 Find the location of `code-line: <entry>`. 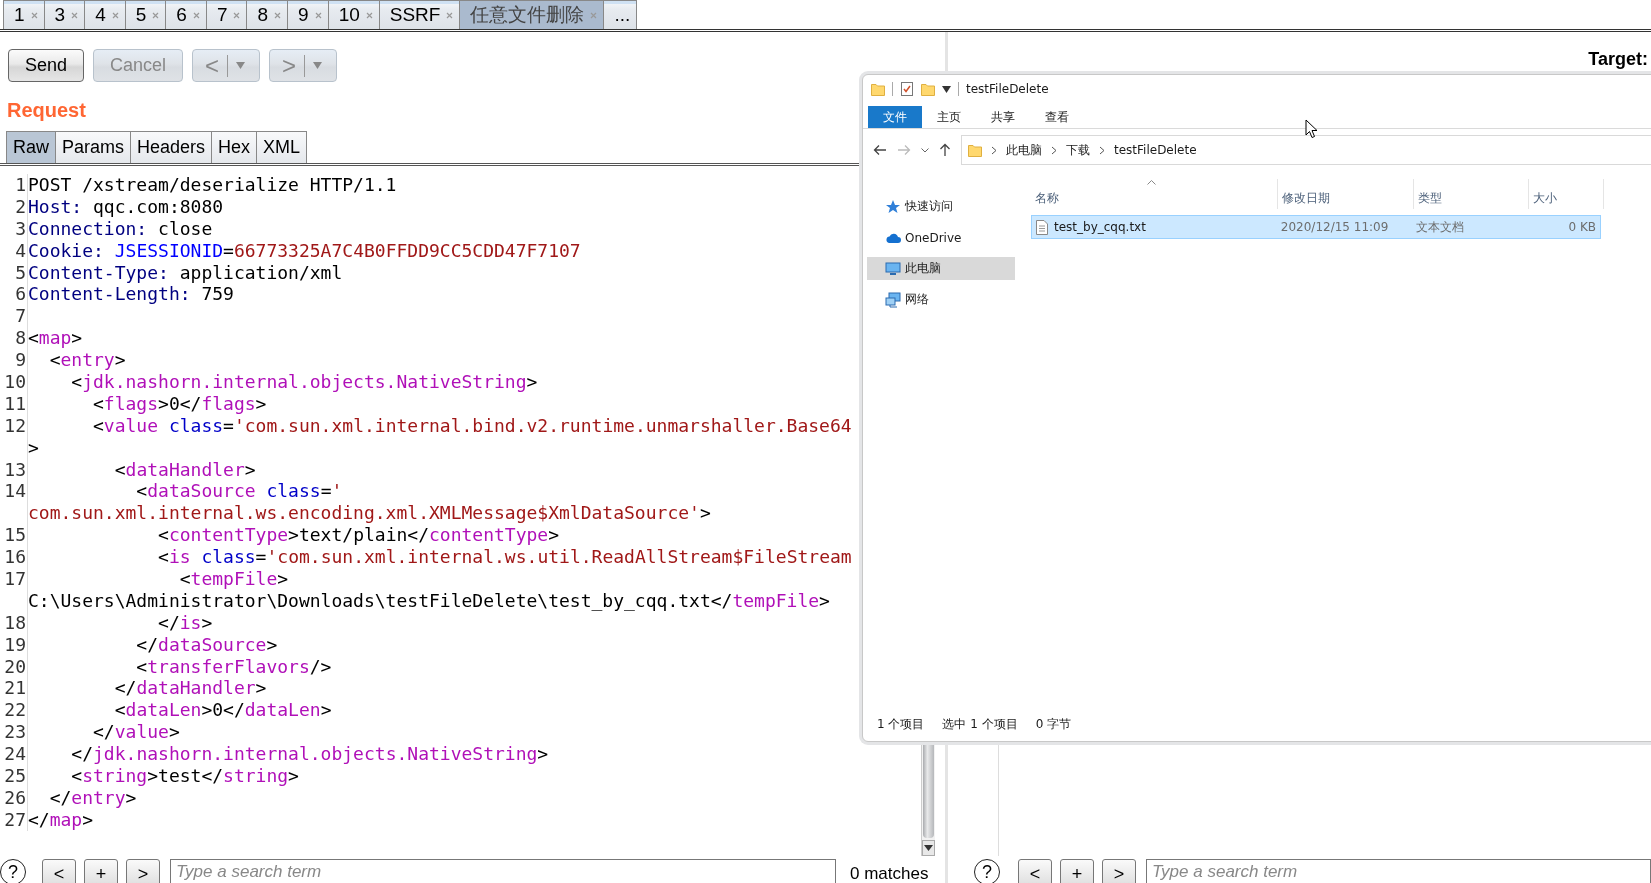

code-line: <entry> is located at coordinates (87, 360).